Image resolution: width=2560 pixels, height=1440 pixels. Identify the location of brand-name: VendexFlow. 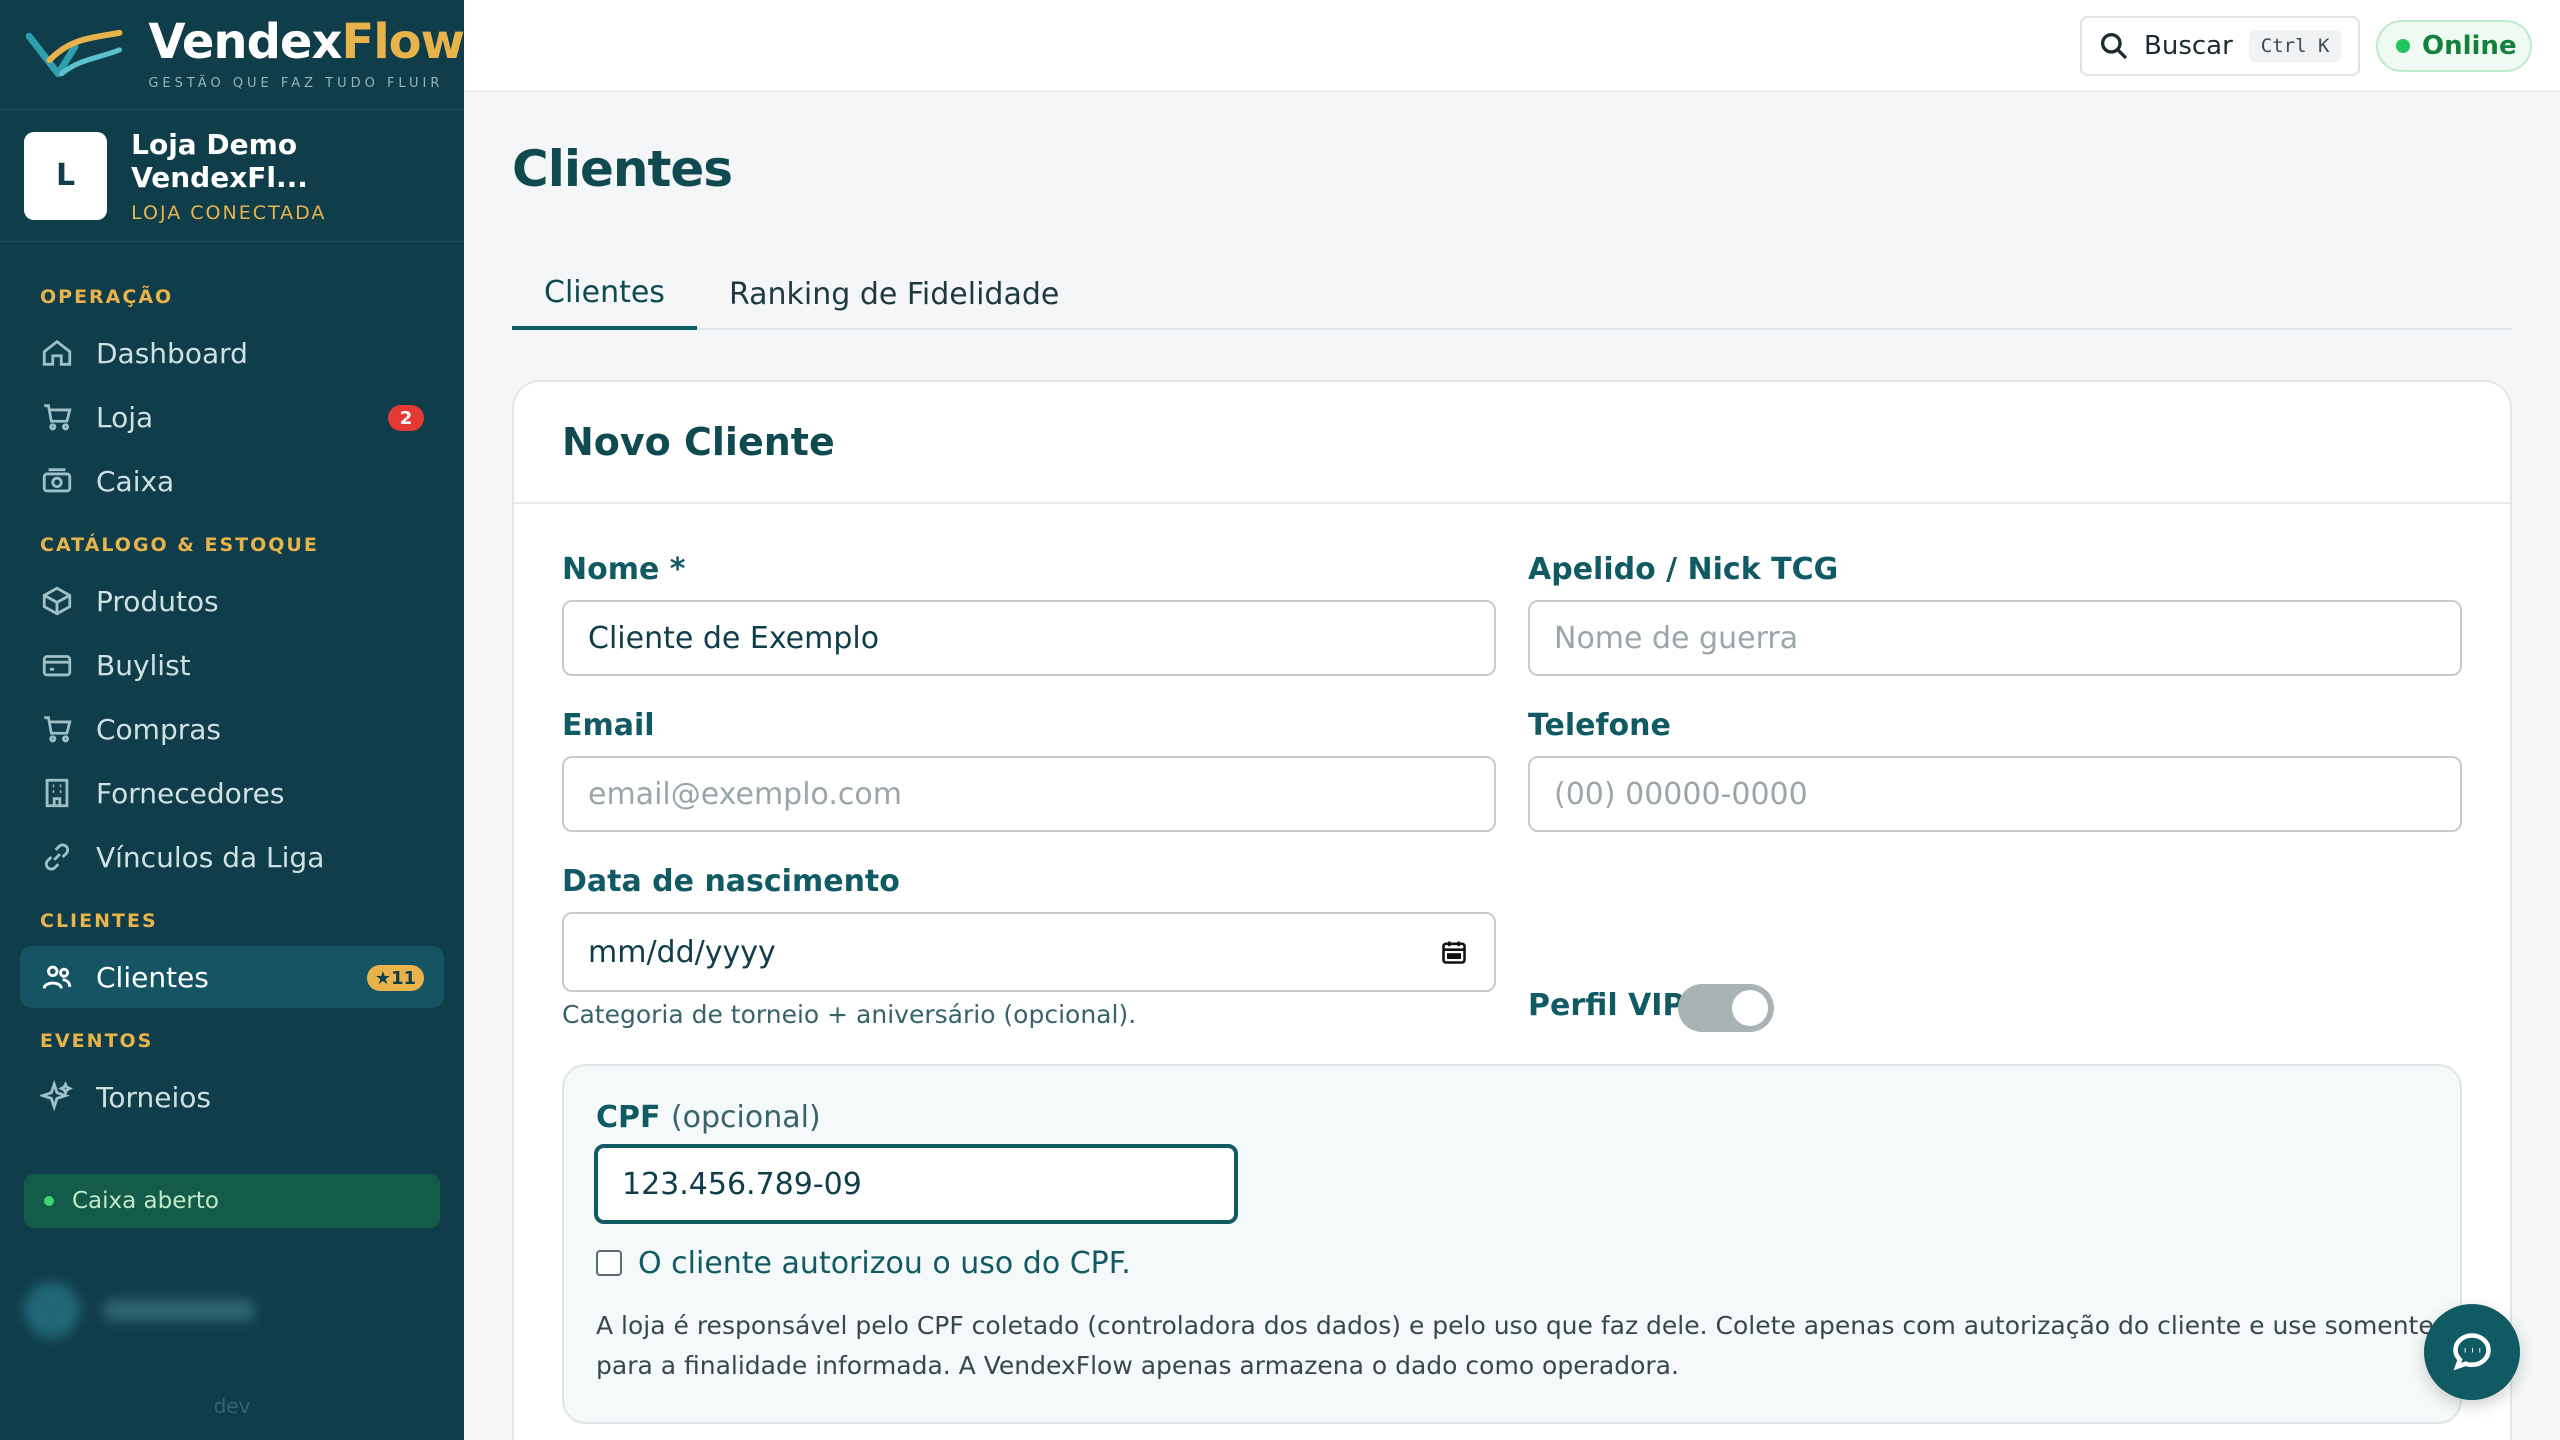
(306, 42).